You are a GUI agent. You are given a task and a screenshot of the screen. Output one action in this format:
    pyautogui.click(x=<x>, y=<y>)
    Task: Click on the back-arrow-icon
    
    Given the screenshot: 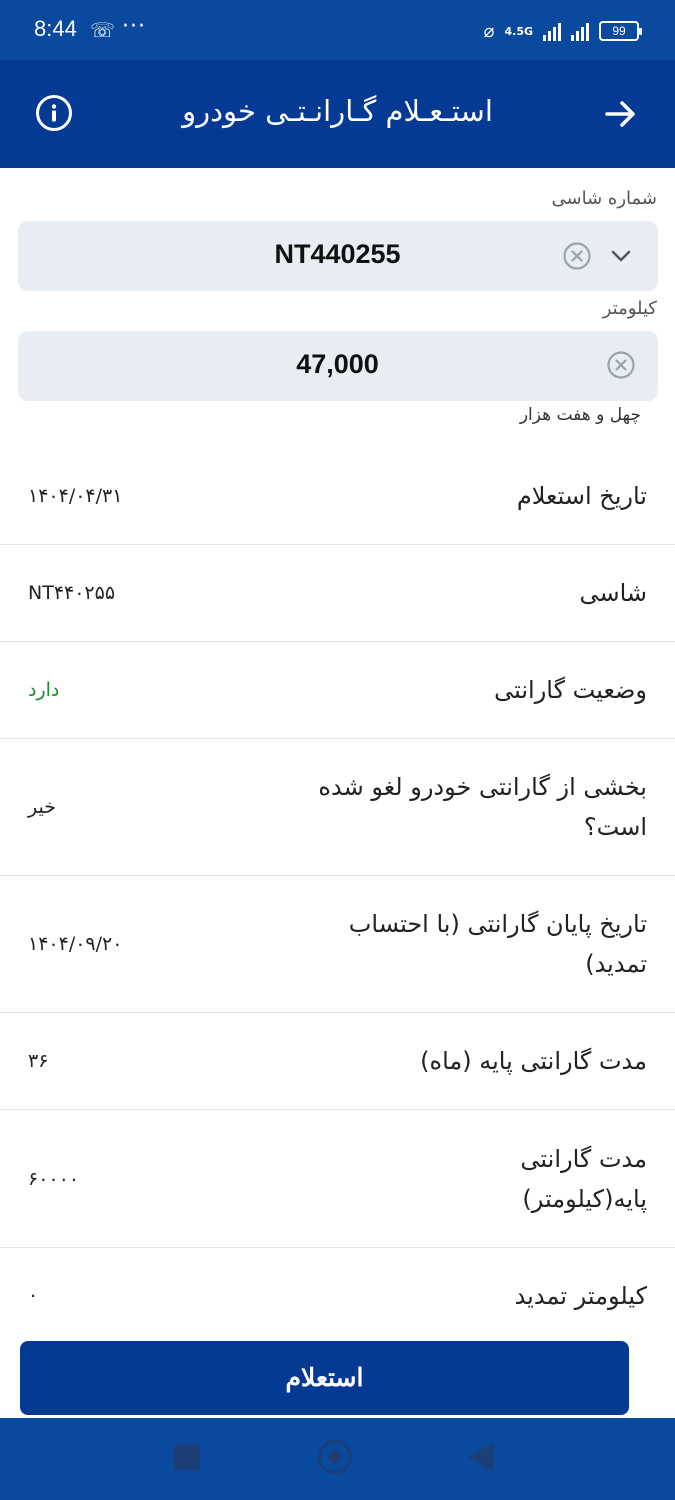 What is the action you would take?
    pyautogui.click(x=621, y=114)
    